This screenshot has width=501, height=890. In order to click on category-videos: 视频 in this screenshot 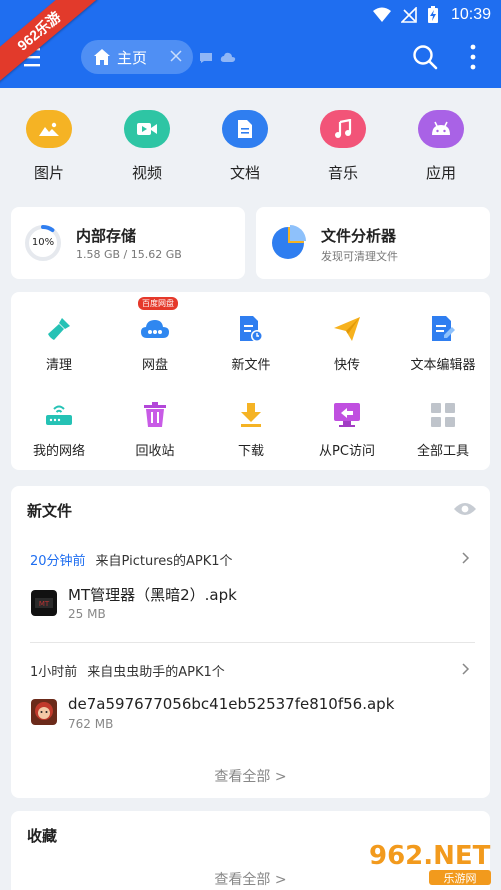, I will do `click(147, 146)`.